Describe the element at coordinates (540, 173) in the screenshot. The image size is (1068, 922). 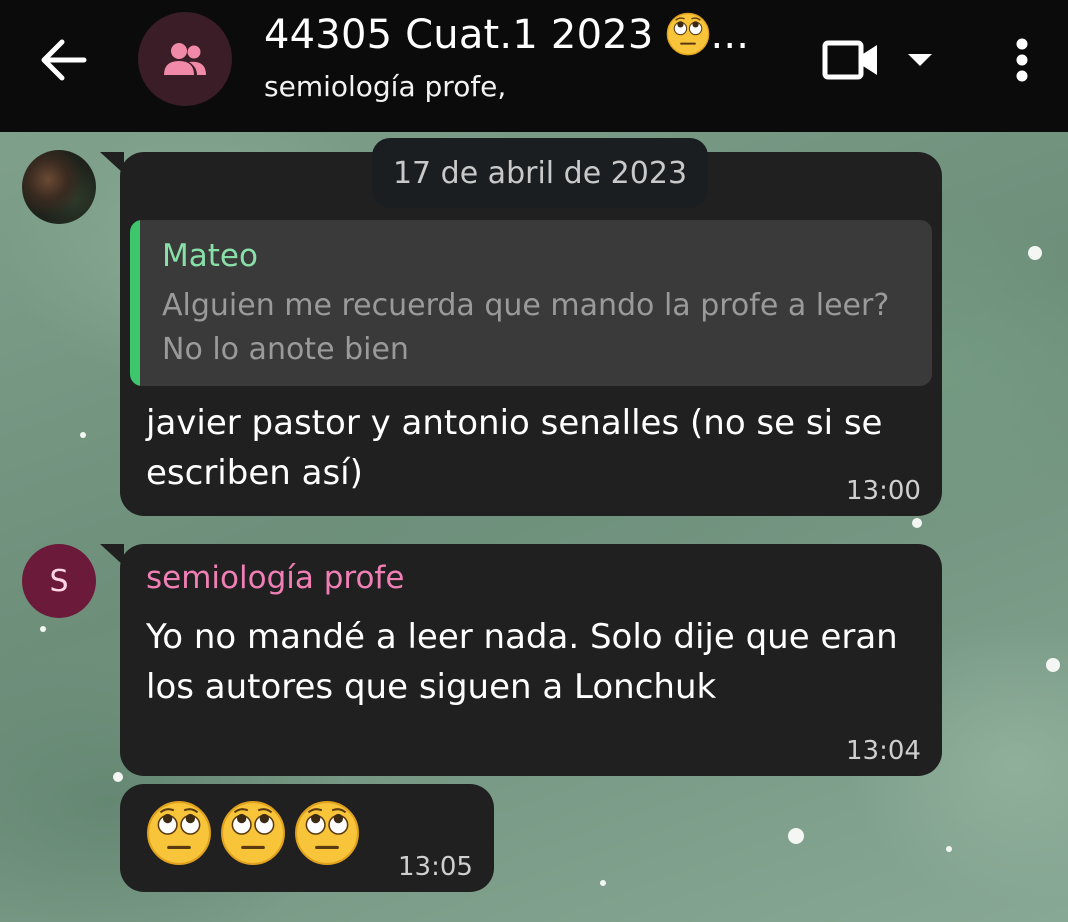
I see `date-separator: 17 de abril de 2023` at that location.